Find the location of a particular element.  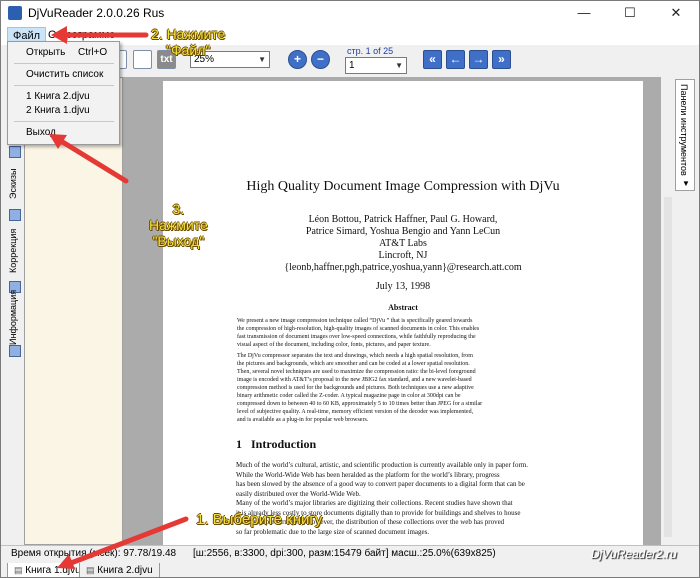

vertical-scrollbar is located at coordinates (668, 367).